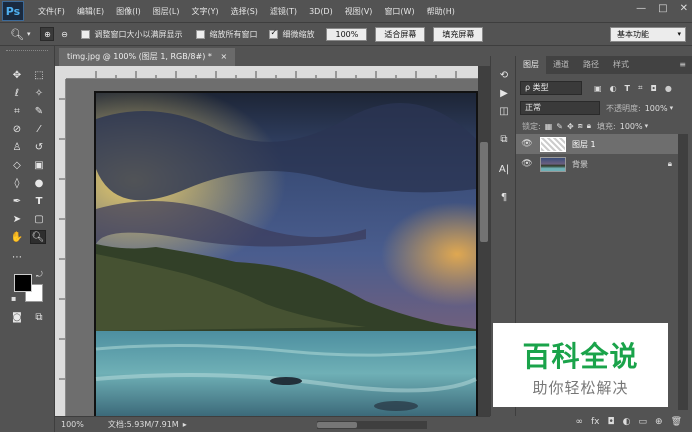  Describe the element at coordinates (611, 422) in the screenshot. I see `add-mask-icon: ◘` at that location.